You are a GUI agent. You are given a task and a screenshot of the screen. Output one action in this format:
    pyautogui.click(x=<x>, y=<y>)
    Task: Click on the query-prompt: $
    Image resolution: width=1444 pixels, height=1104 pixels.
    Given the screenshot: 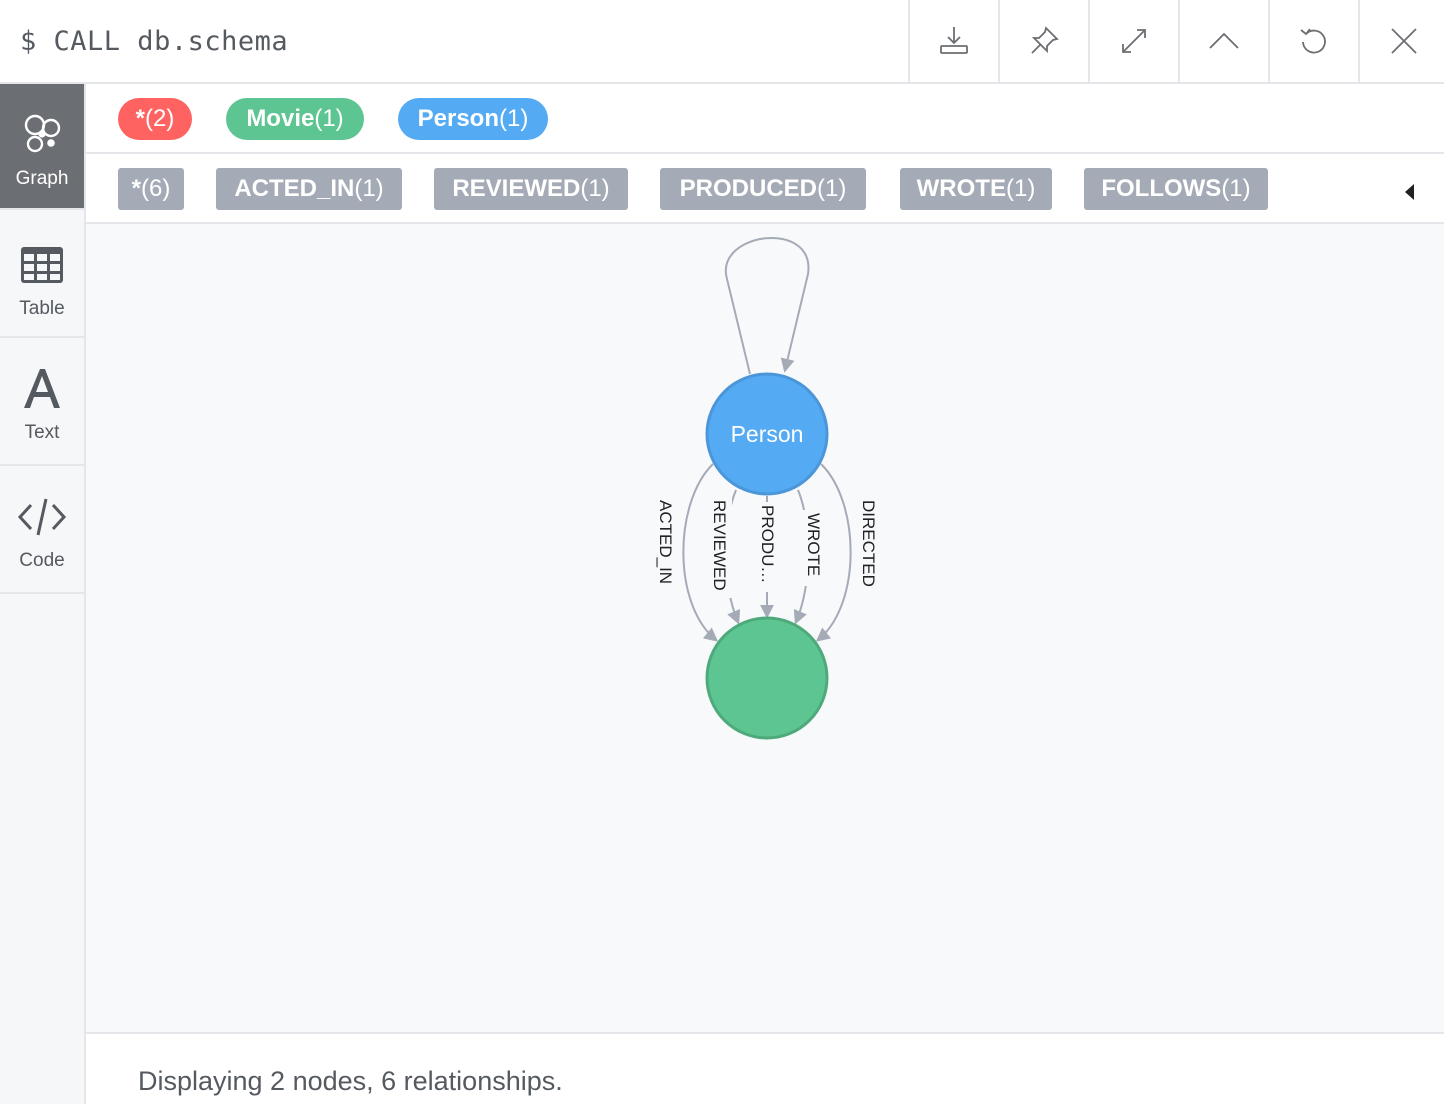 What is the action you would take?
    pyautogui.click(x=28, y=41)
    